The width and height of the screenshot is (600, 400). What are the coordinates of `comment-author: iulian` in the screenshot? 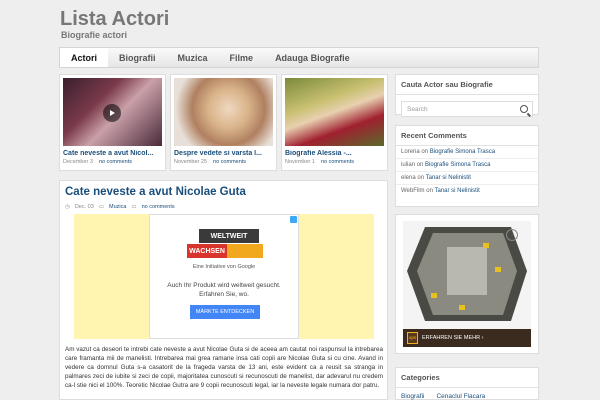 It's located at (408, 165).